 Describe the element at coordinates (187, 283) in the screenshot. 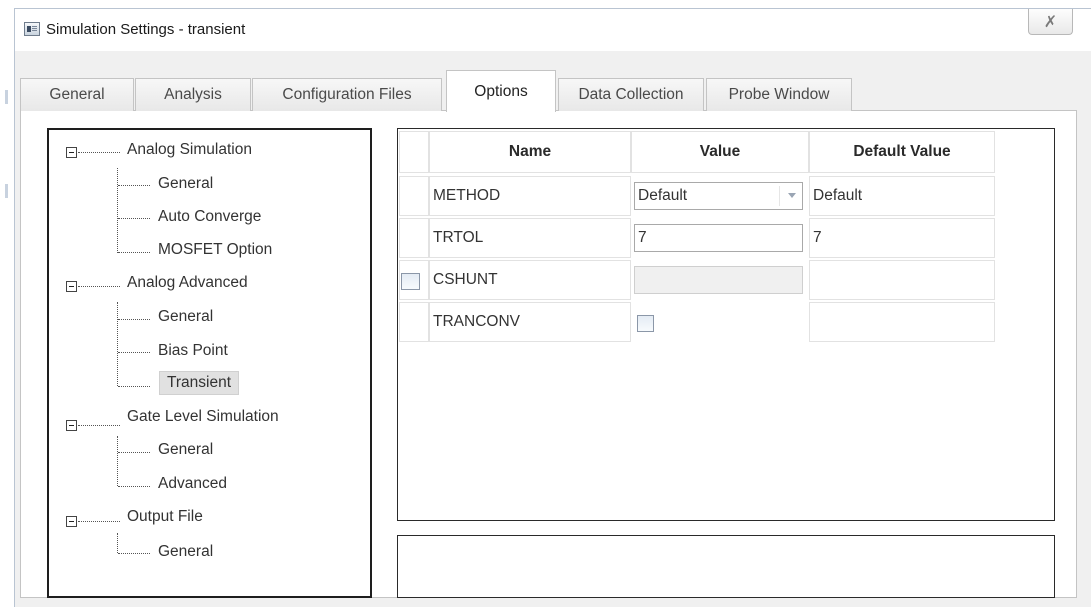

I see `tree-group-analog-advanced: Analog Advanced` at that location.